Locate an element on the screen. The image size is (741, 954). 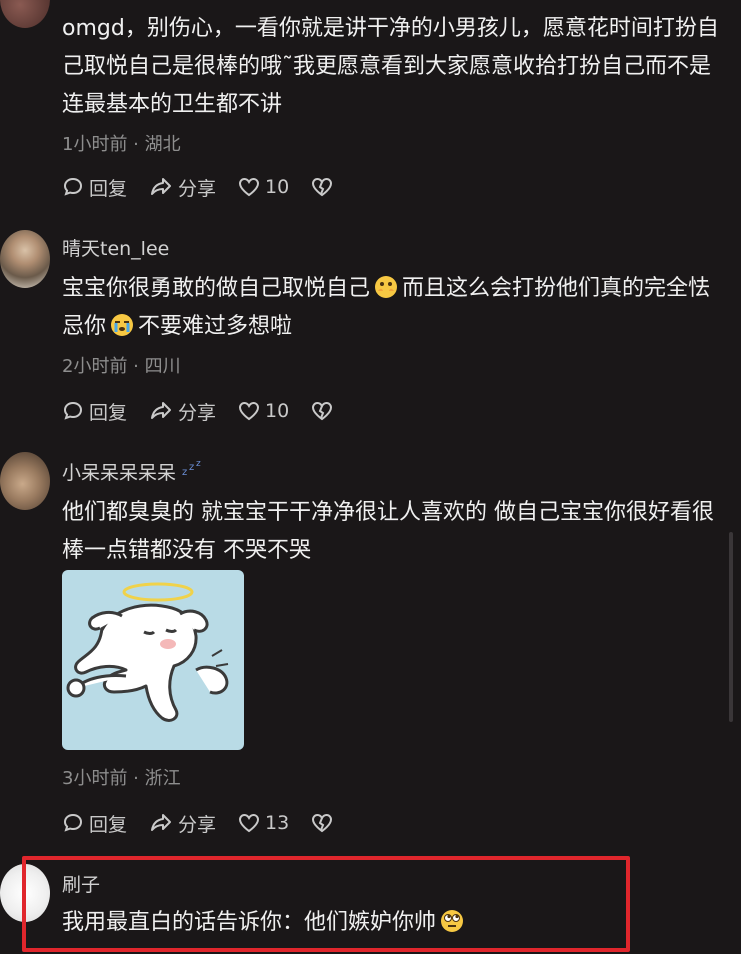
comment-text-part: 不要难过多想啦 is located at coordinates (215, 326).